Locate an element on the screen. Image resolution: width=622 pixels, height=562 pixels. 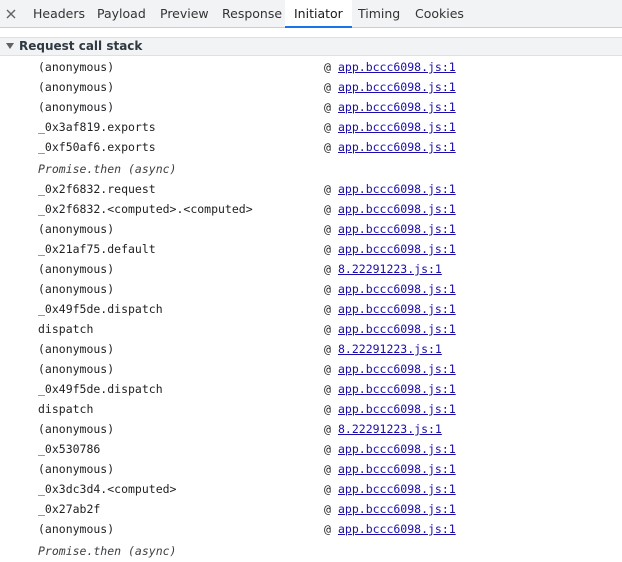
stack-frame: _0xf50af6.exports @ app.bccc6098.js:1 is located at coordinates (311, 148).